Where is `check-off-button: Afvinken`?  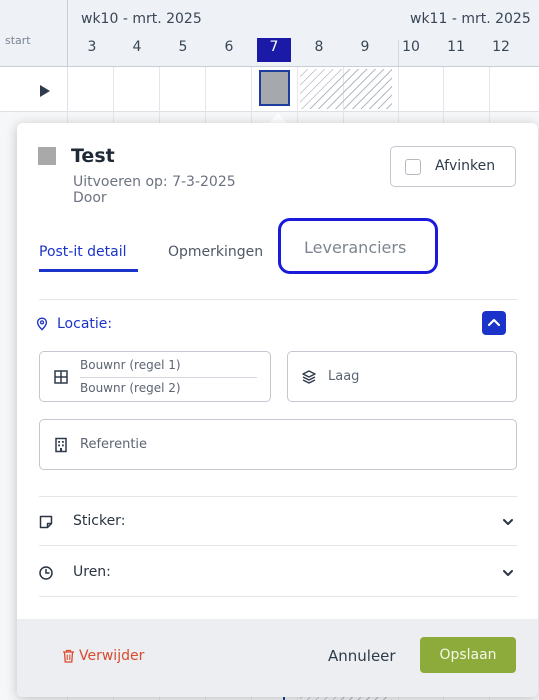
check-off-button: Afvinken is located at coordinates (453, 166).